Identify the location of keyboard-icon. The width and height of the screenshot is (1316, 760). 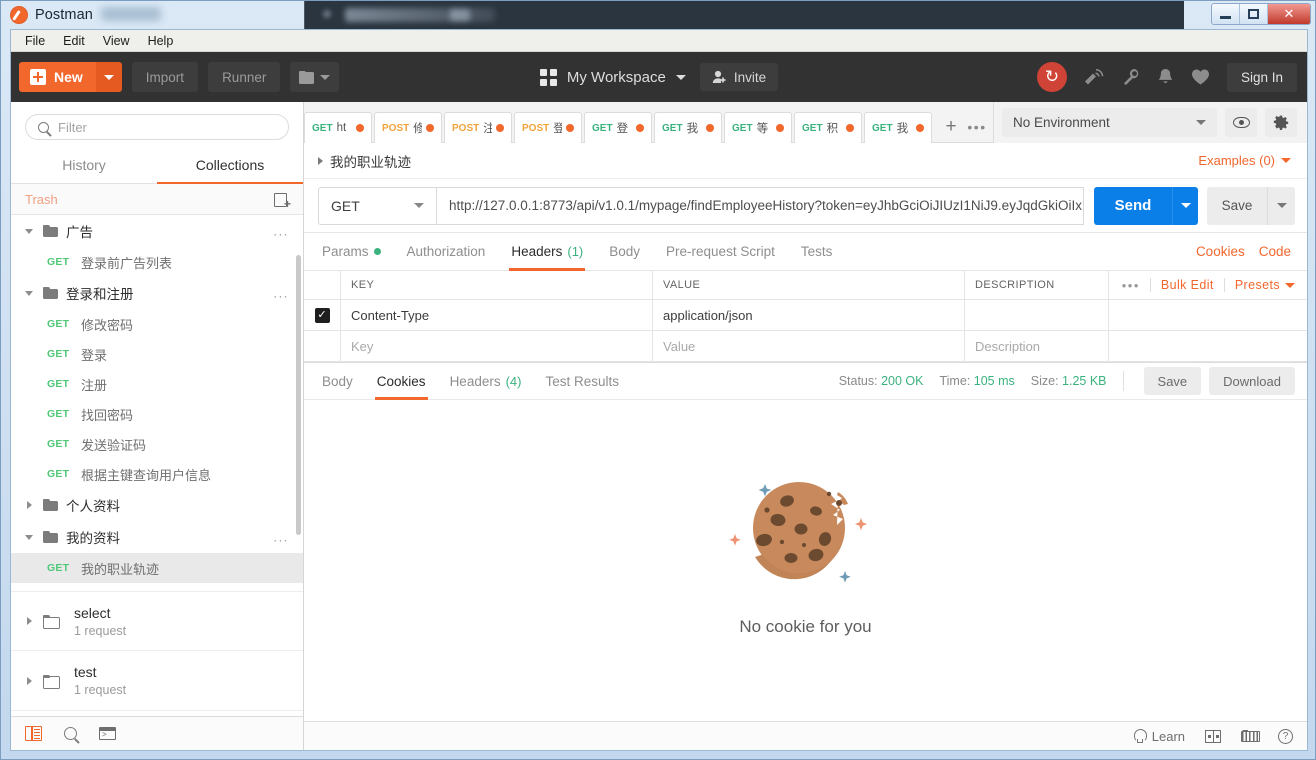
(1250, 736).